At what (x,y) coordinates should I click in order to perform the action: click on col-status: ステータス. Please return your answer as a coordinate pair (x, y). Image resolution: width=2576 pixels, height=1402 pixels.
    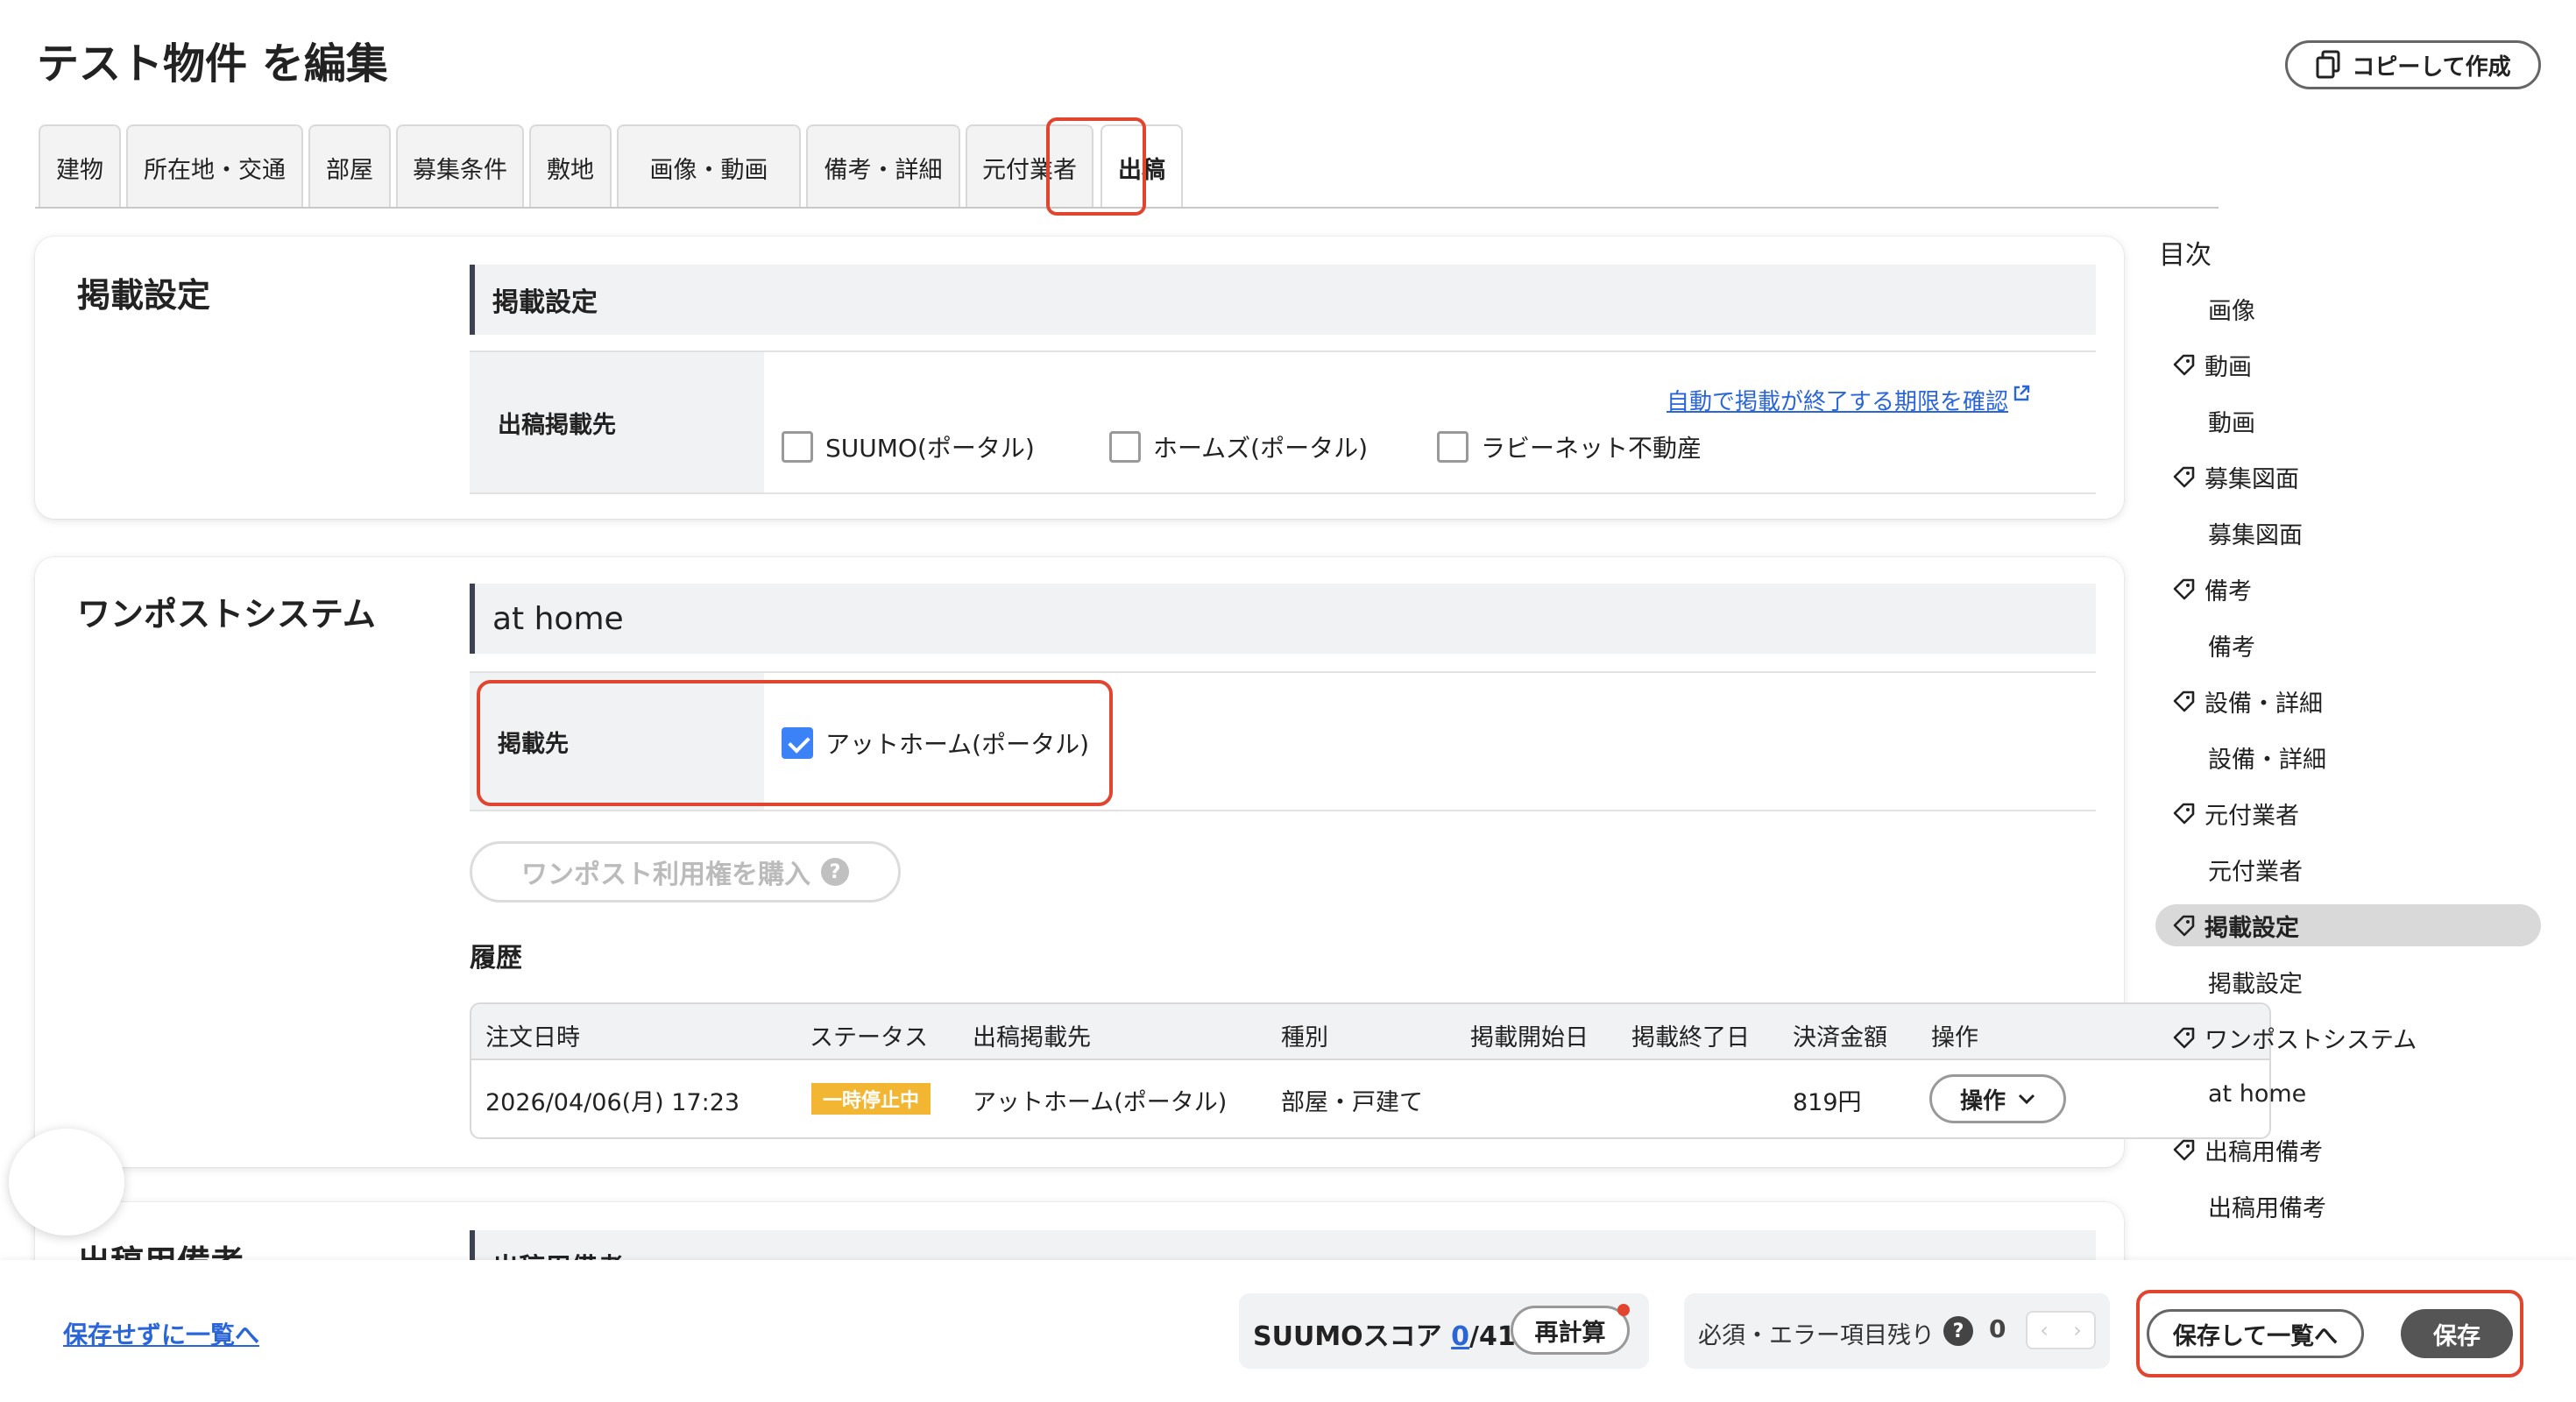
    Looking at the image, I should click on (869, 1038).